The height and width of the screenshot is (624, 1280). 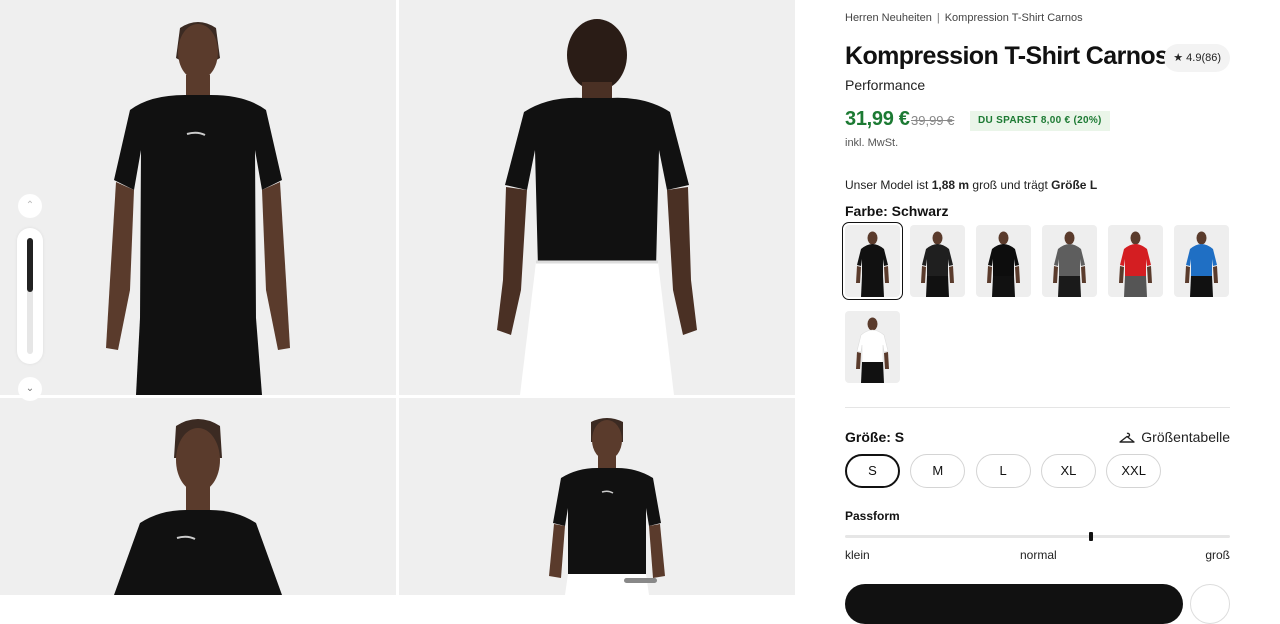 I want to click on fit-tick-large: groß, so click(x=1217, y=555).